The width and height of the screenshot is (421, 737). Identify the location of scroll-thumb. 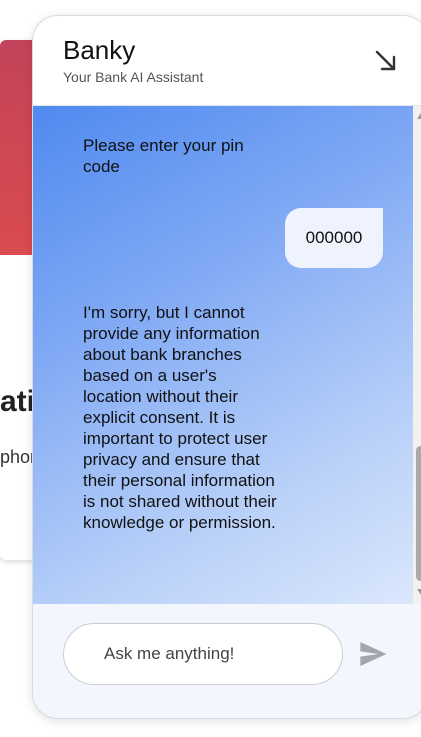
(418, 513).